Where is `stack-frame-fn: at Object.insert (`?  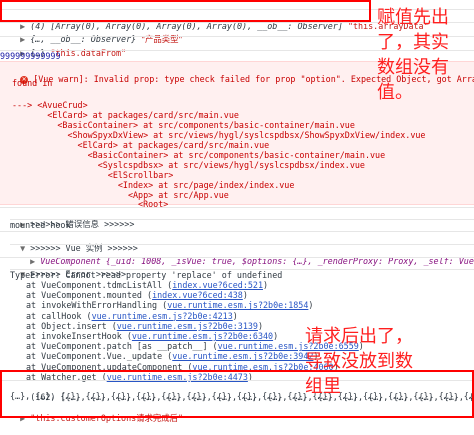
stack-frame-fn: at Object.insert ( is located at coordinates (71, 325).